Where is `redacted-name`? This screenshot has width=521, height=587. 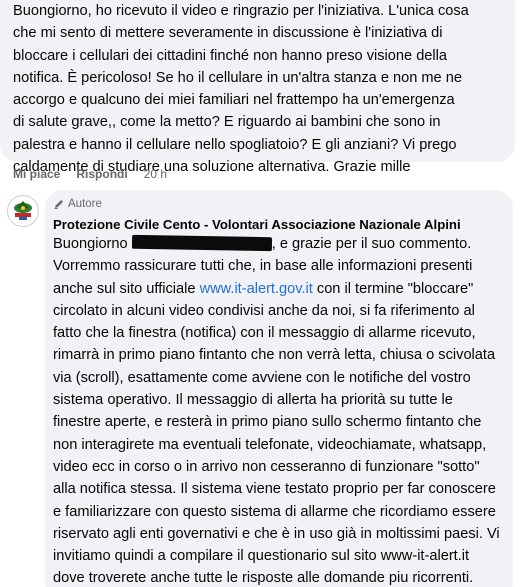 redacted-name is located at coordinates (201, 243).